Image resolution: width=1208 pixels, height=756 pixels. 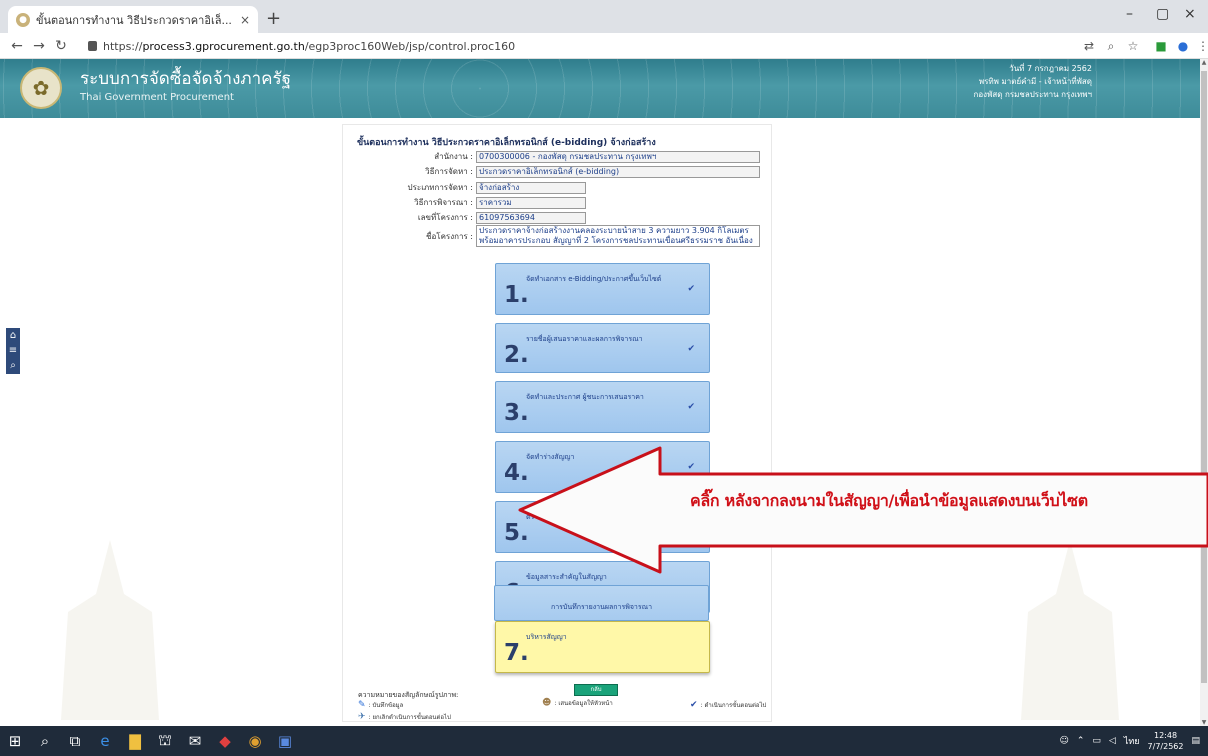 I want to click on reload-icon: ↻, so click(x=61, y=46).